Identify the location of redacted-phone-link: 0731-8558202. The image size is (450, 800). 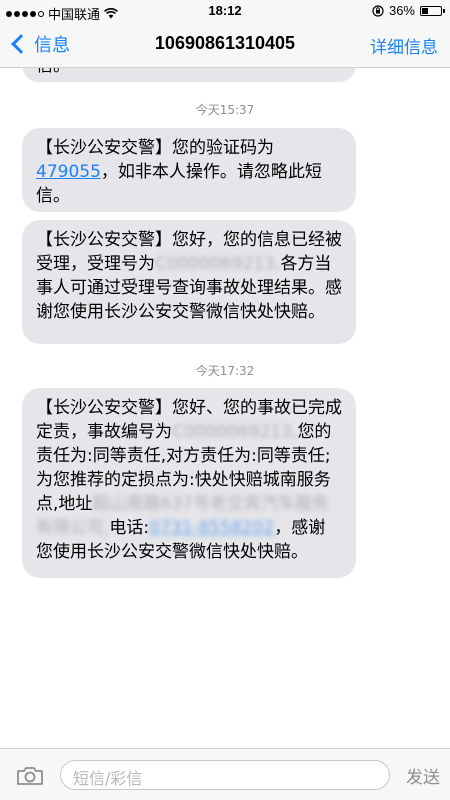
(211, 528).